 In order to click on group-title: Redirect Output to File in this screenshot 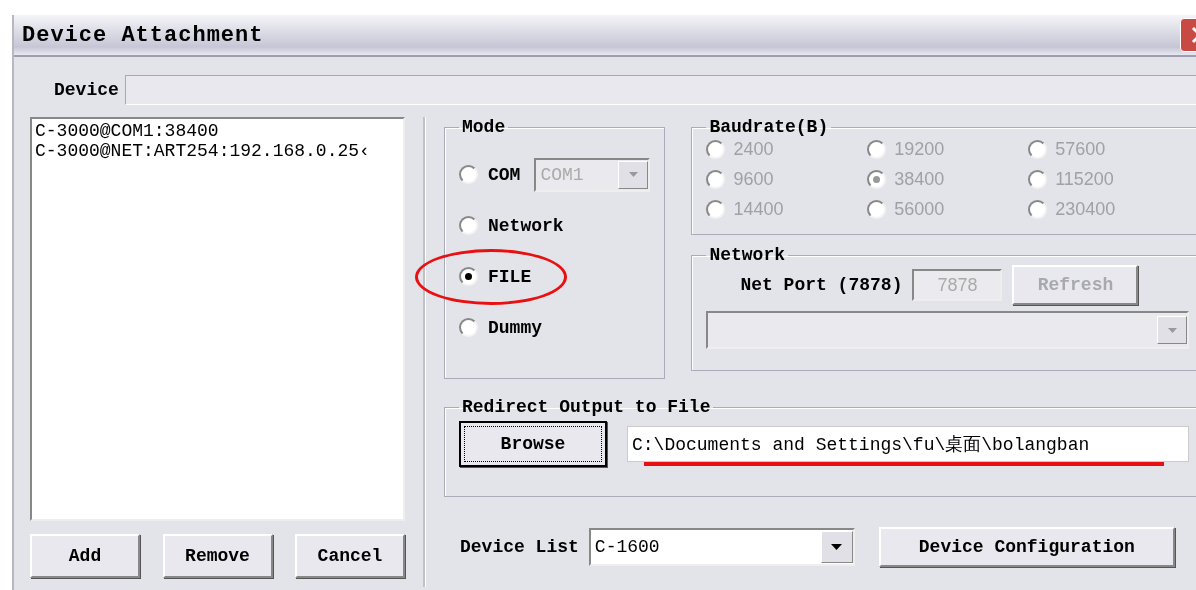, I will do `click(586, 407)`.